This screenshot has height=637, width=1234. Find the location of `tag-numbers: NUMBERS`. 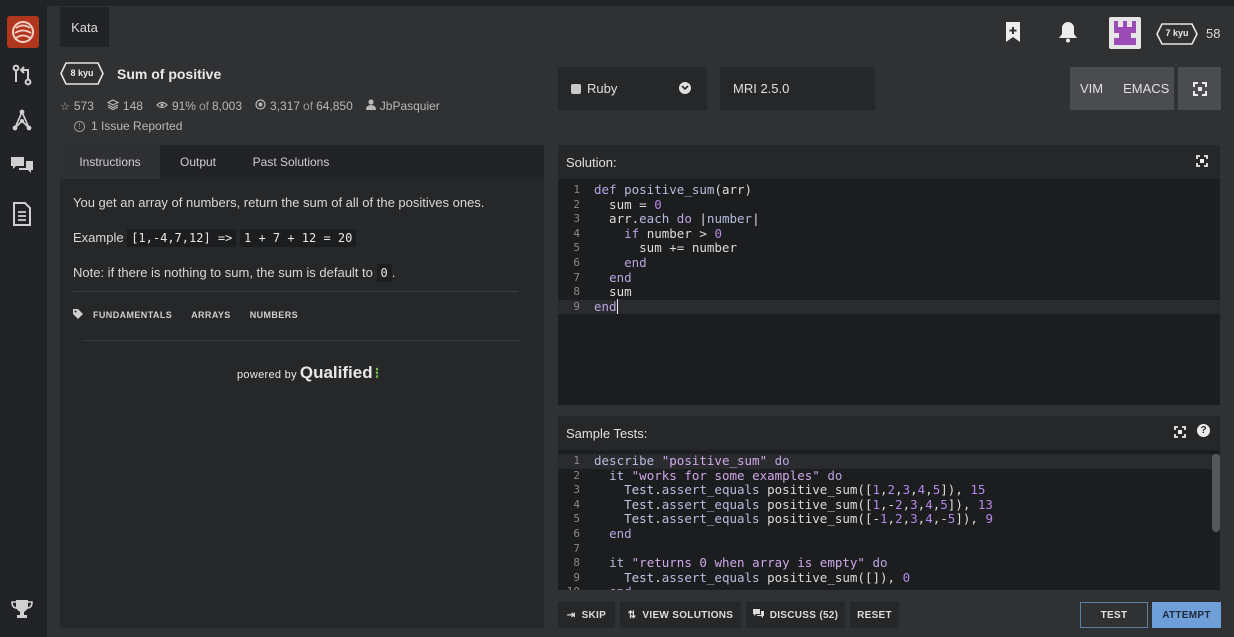

tag-numbers: NUMBERS is located at coordinates (274, 315).